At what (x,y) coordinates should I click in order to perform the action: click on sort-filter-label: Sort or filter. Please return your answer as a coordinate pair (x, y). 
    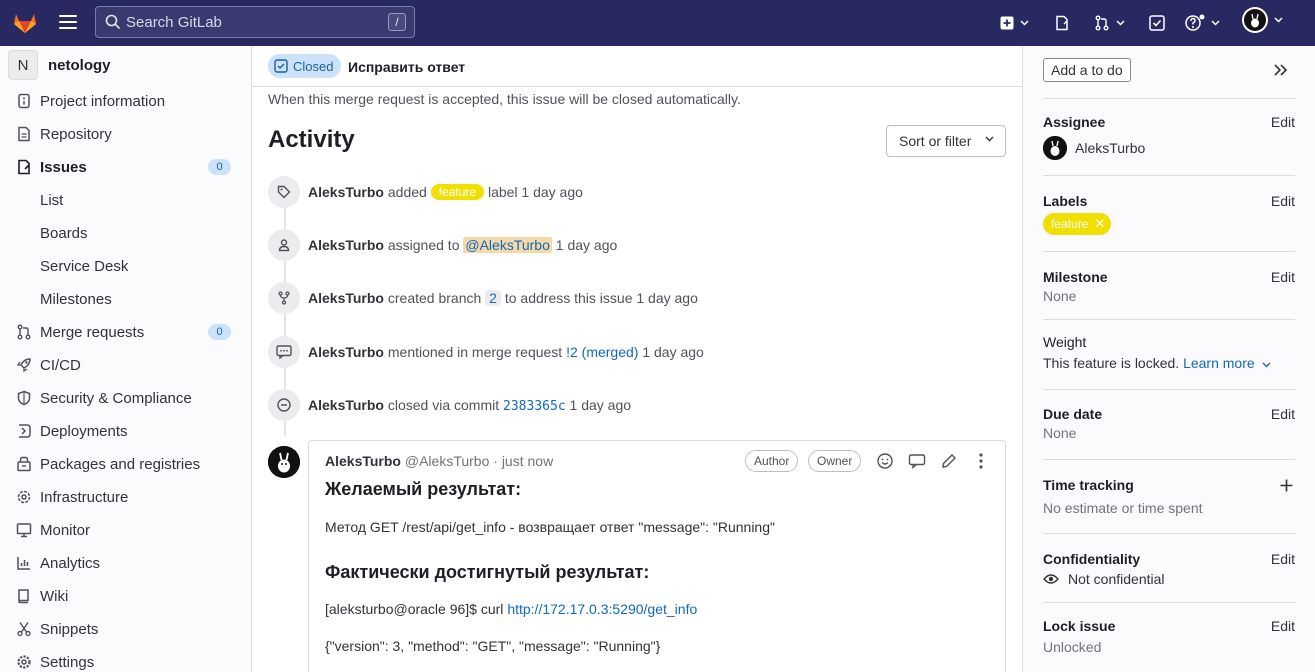
    Looking at the image, I should click on (935, 141).